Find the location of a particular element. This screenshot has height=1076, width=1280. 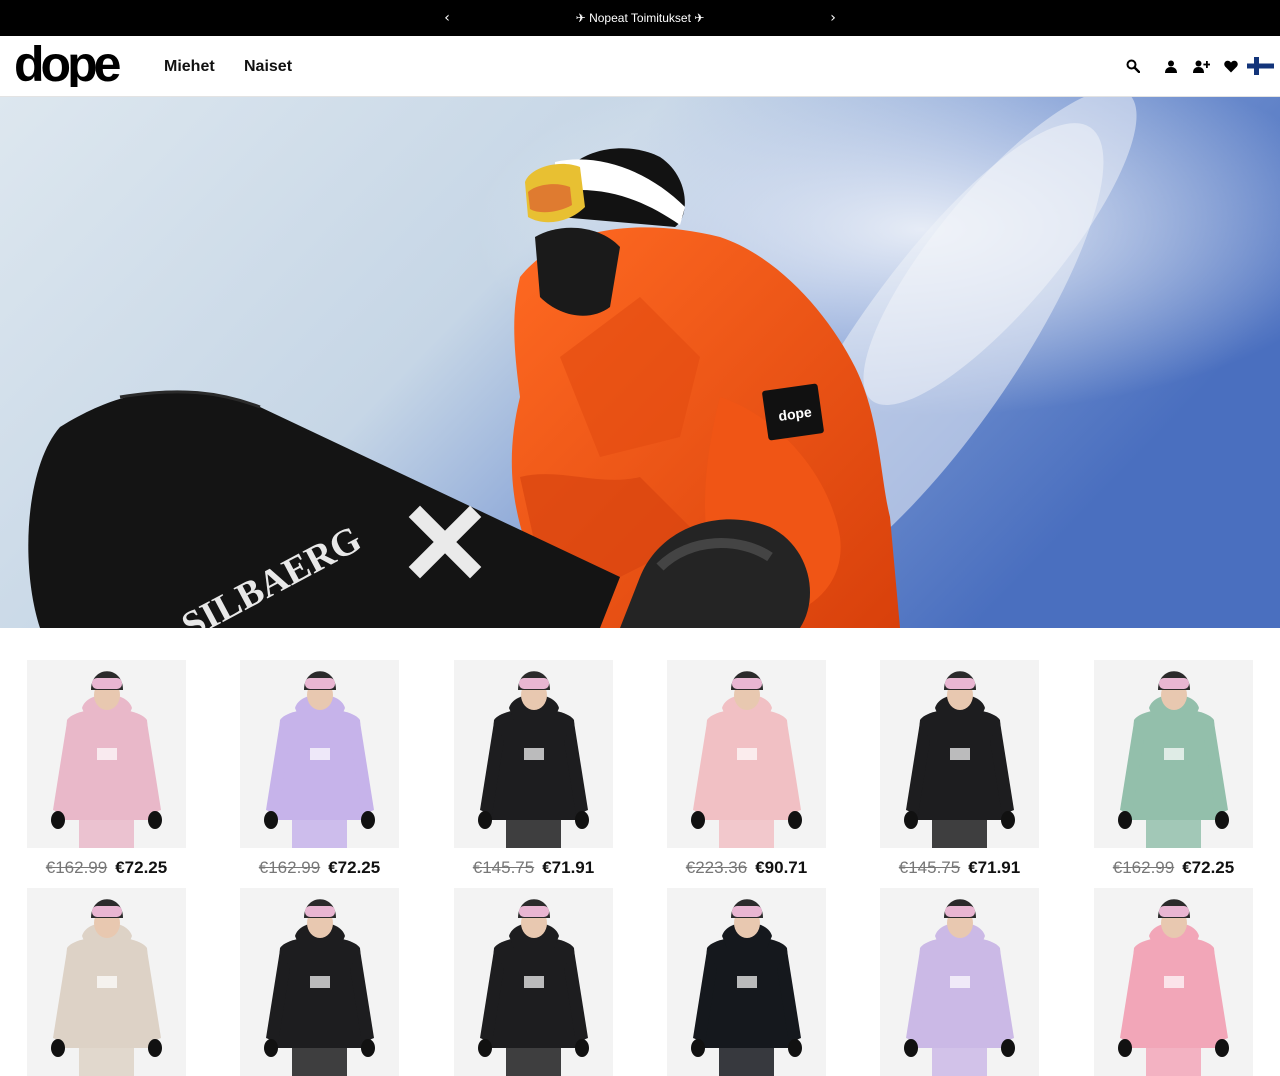

finland-flag-icon is located at coordinates (1260, 66).